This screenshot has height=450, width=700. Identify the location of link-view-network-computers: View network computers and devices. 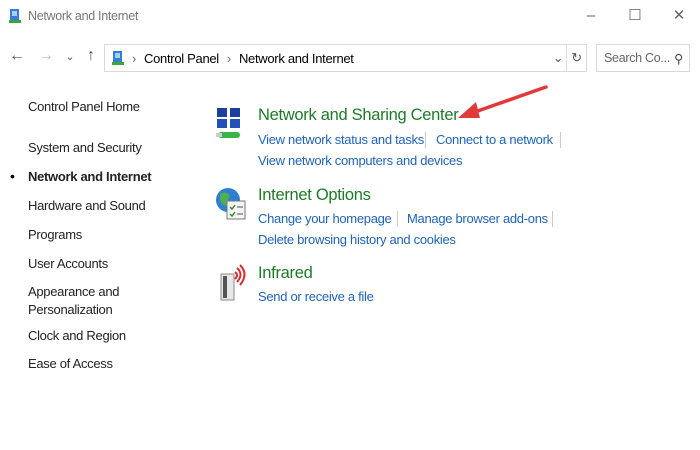
(360, 160).